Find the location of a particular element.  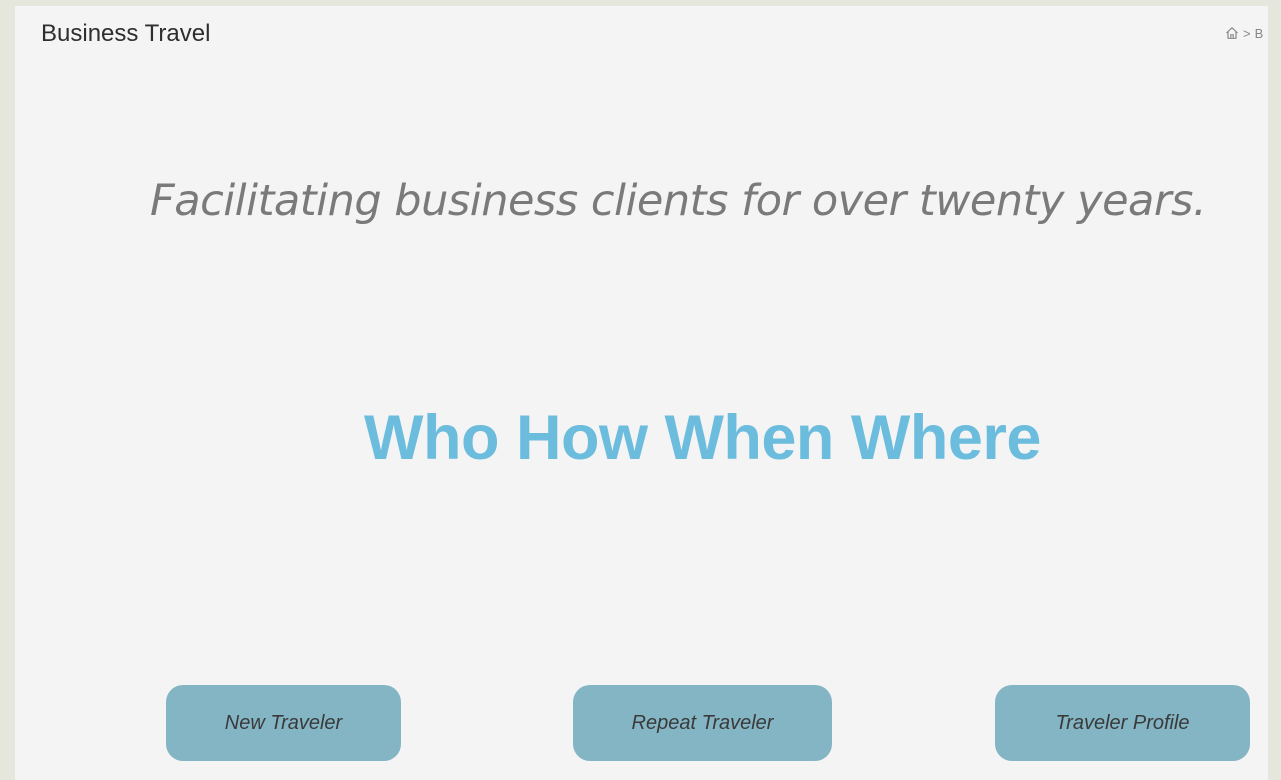

new-traveler-button: New Traveler is located at coordinates (283, 723).